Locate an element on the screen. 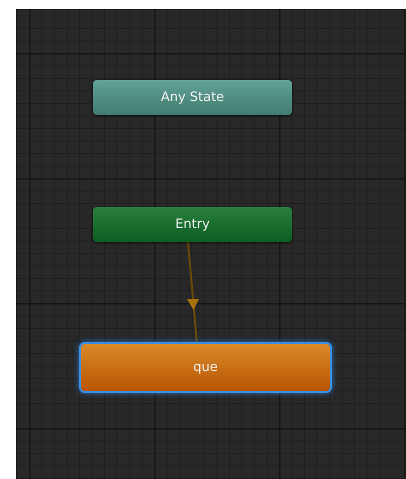 The image size is (406, 479). transition-arrow is located at coordinates (193, 293).